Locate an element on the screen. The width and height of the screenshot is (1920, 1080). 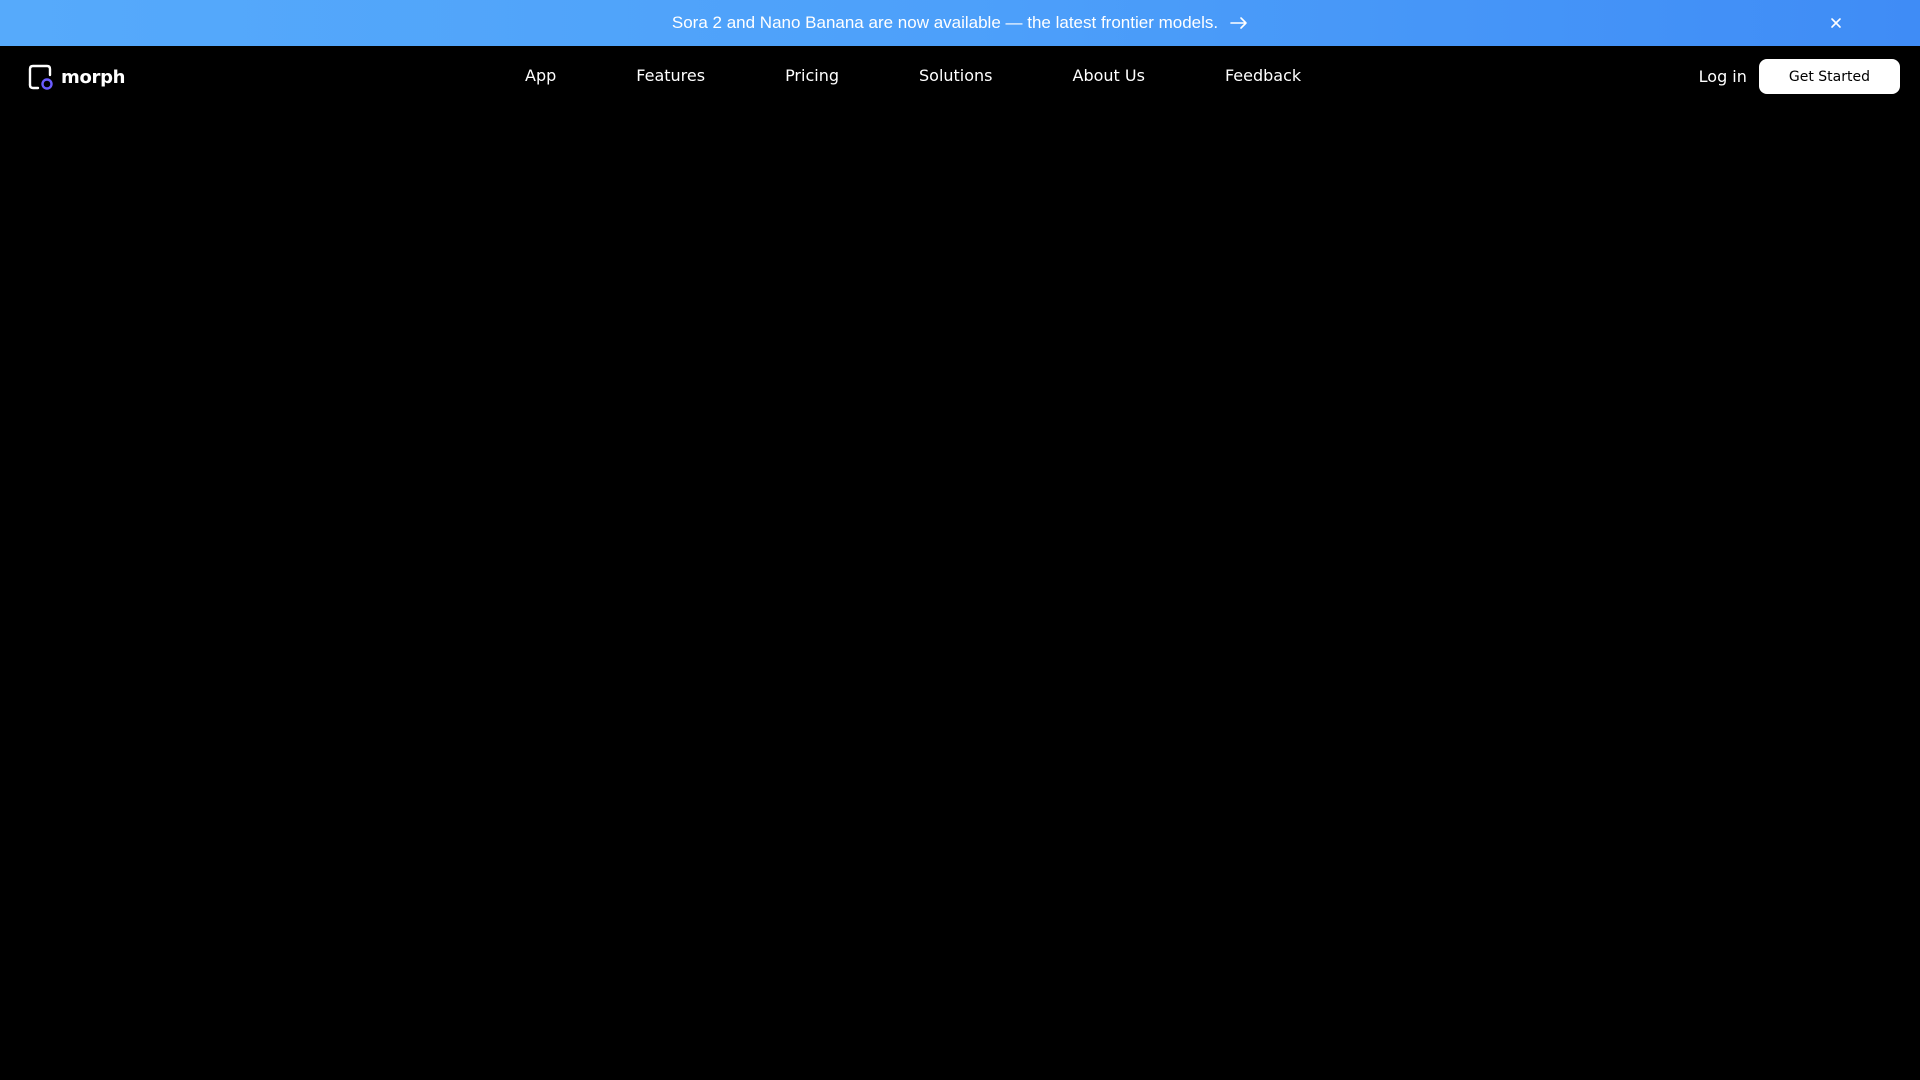
logo-text: morph is located at coordinates (93, 77).